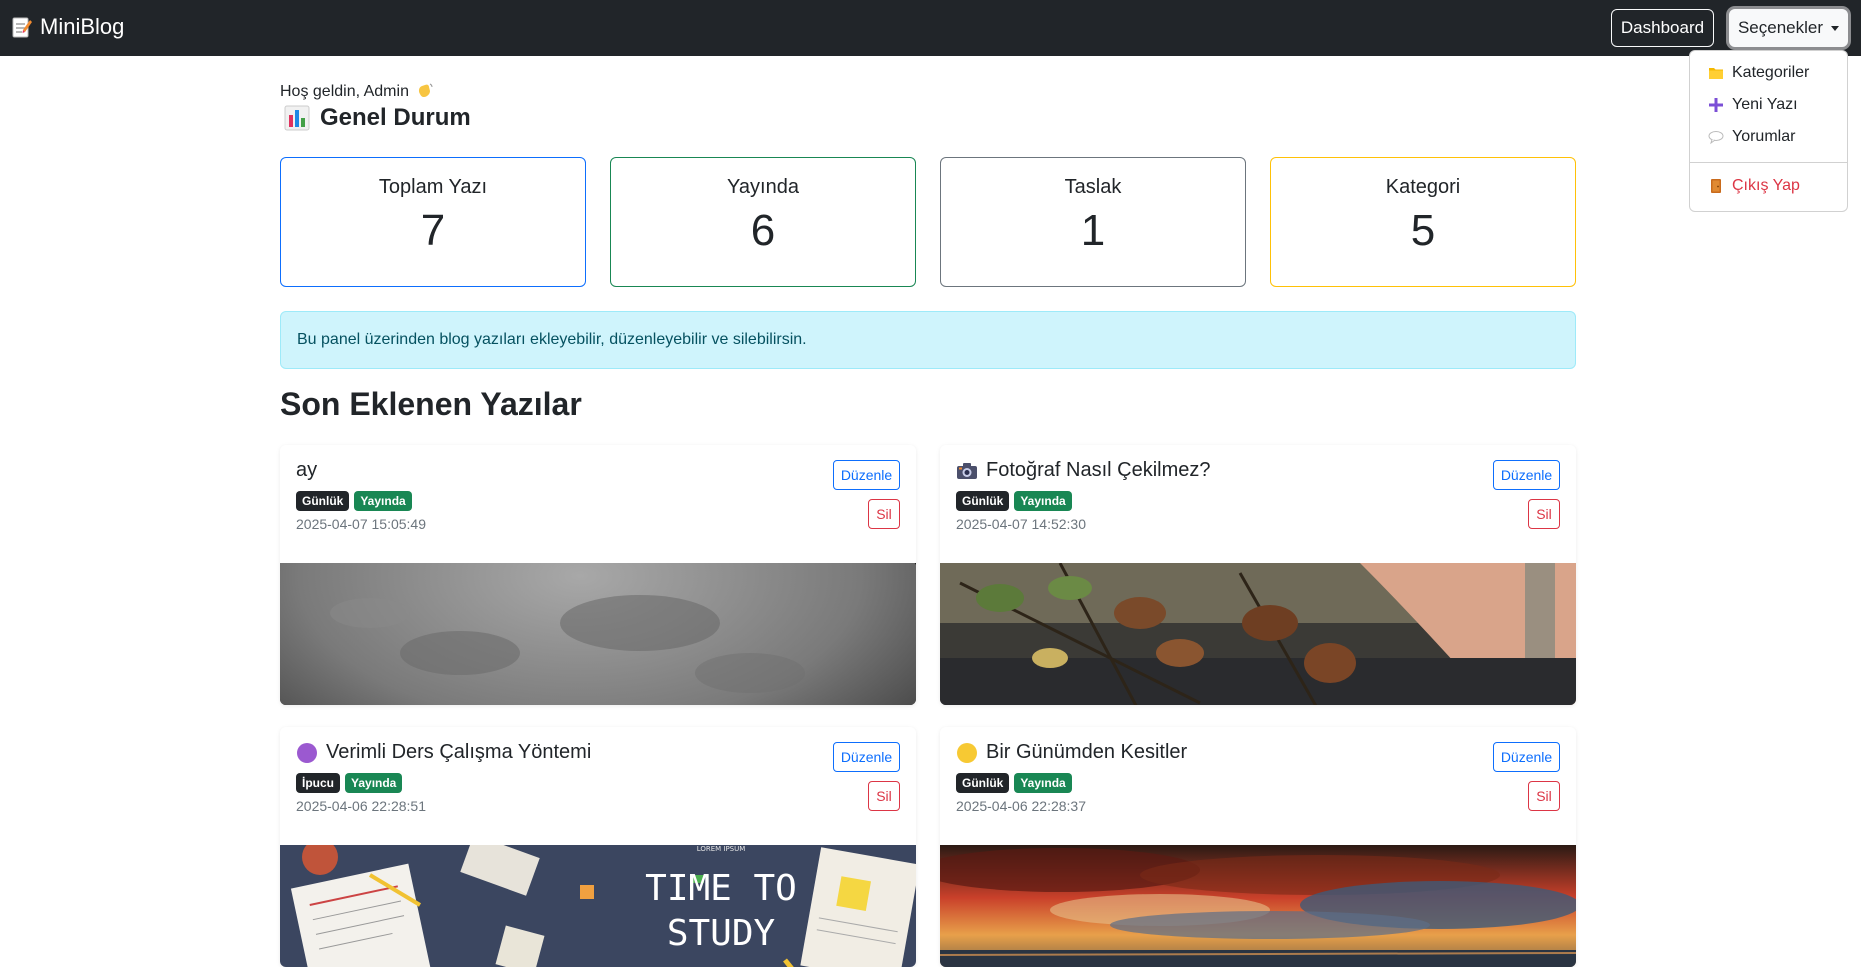  What do you see at coordinates (1021, 524) in the screenshot?
I see `post-date: 2025-04-07 14:52:30` at bounding box center [1021, 524].